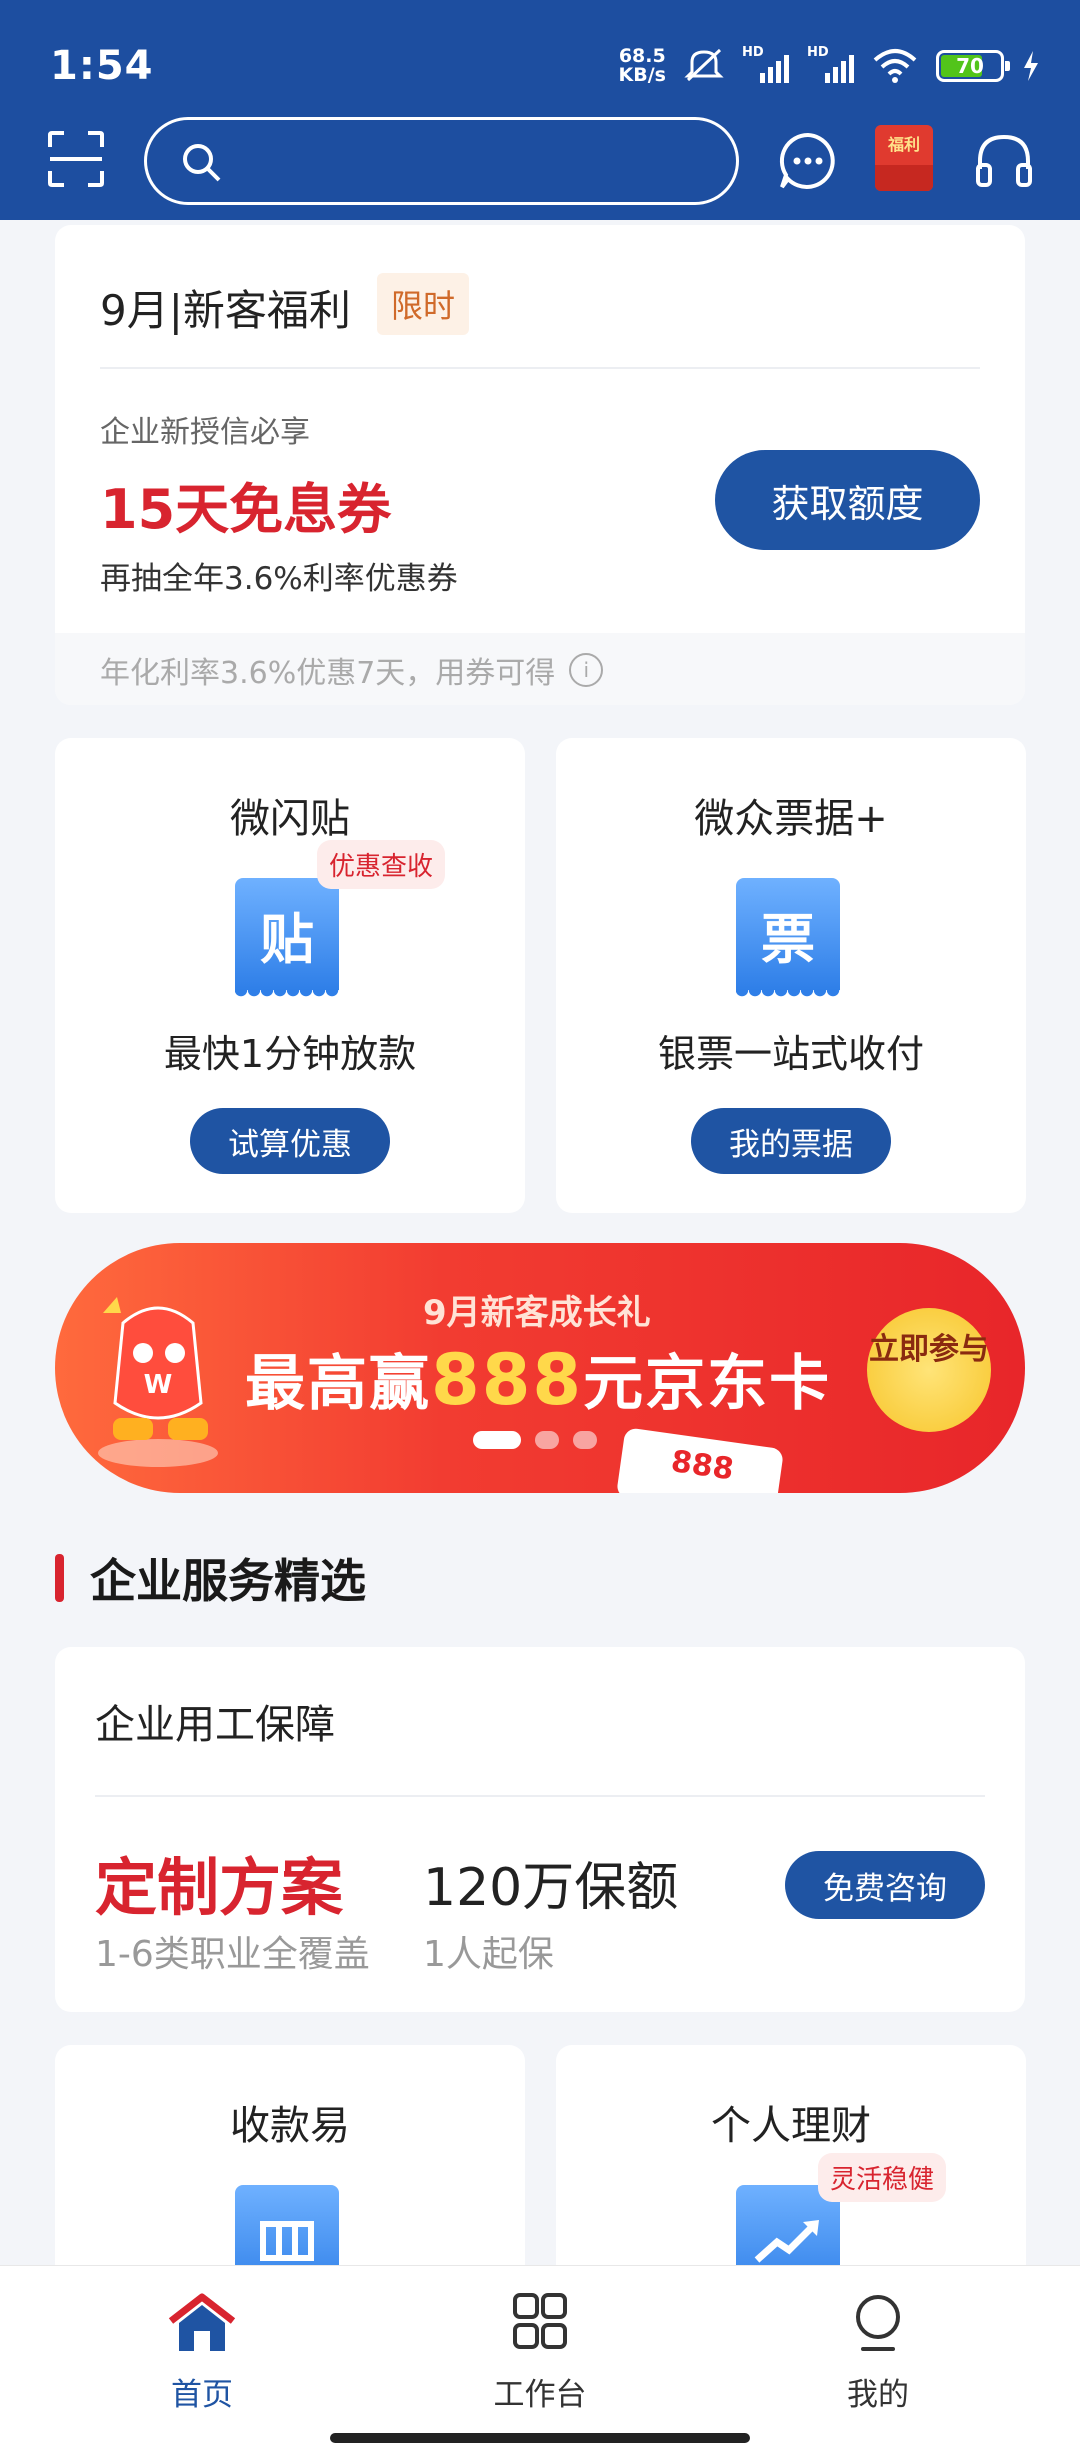 The image size is (1080, 2460). I want to click on app-header: 1:54 68.5 KB/s HD HD 70 福利, so click(540, 110).